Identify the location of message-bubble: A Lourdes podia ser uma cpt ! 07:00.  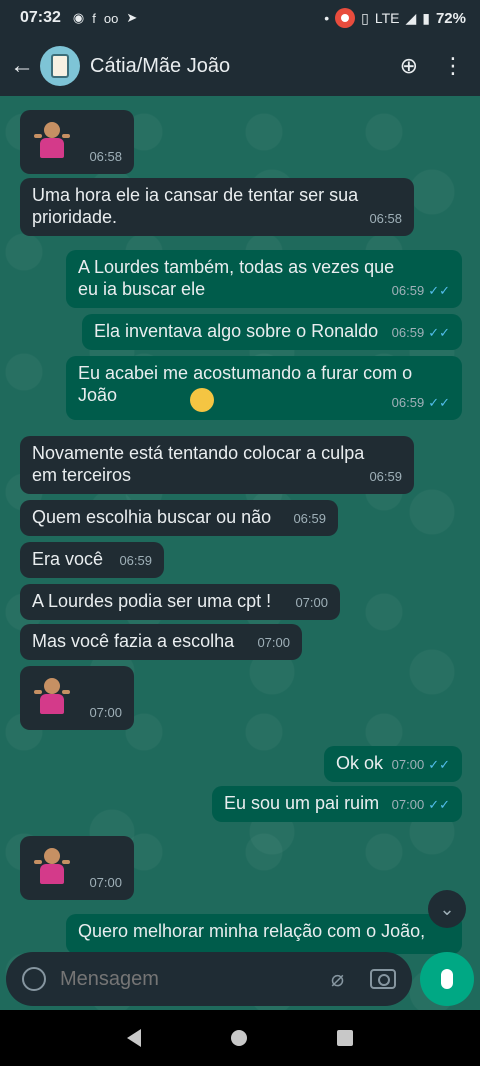
(180, 602).